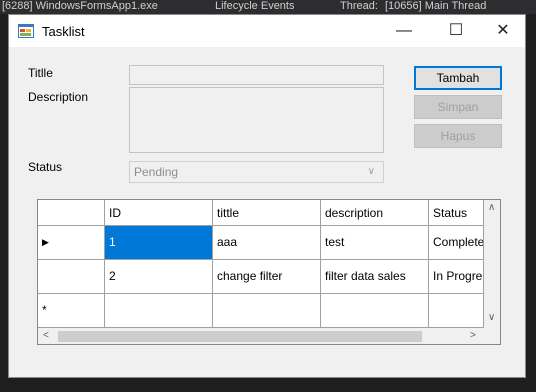  What do you see at coordinates (492, 264) in the screenshot?
I see `vertical-scrollbar: ∧ ∨` at bounding box center [492, 264].